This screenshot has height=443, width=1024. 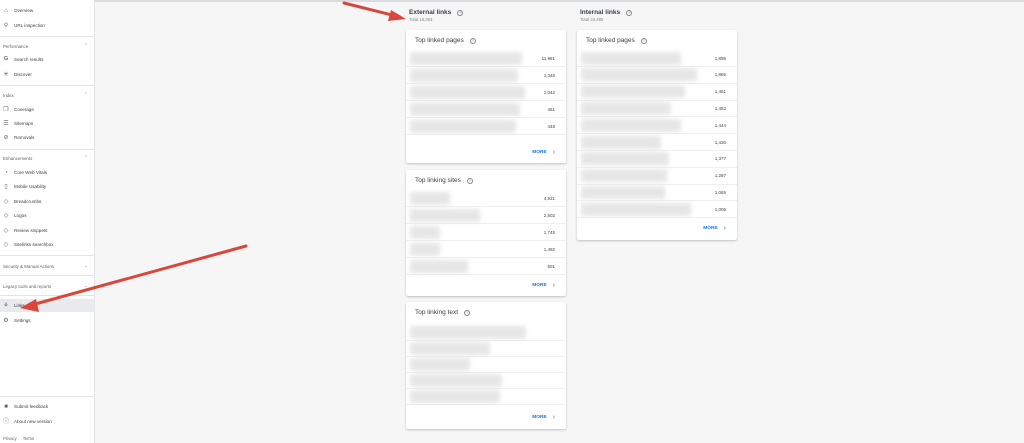 I want to click on sidebar-item-label: Discover, so click(x=23, y=74).